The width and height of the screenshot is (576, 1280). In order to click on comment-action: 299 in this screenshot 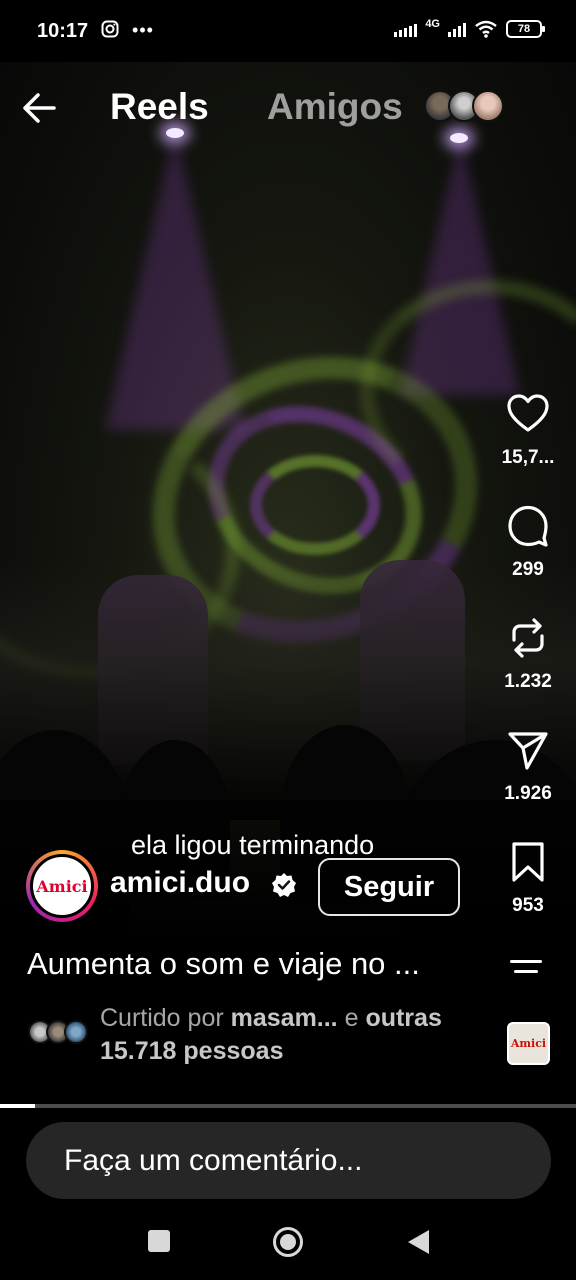, I will do `click(528, 542)`.